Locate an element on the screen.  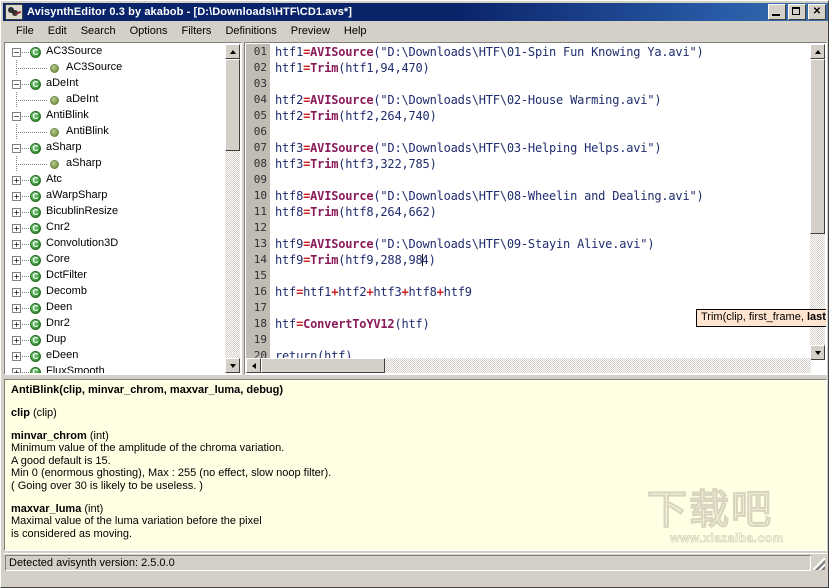
editor-hscrollbar-thumb is located at coordinates (323, 365).